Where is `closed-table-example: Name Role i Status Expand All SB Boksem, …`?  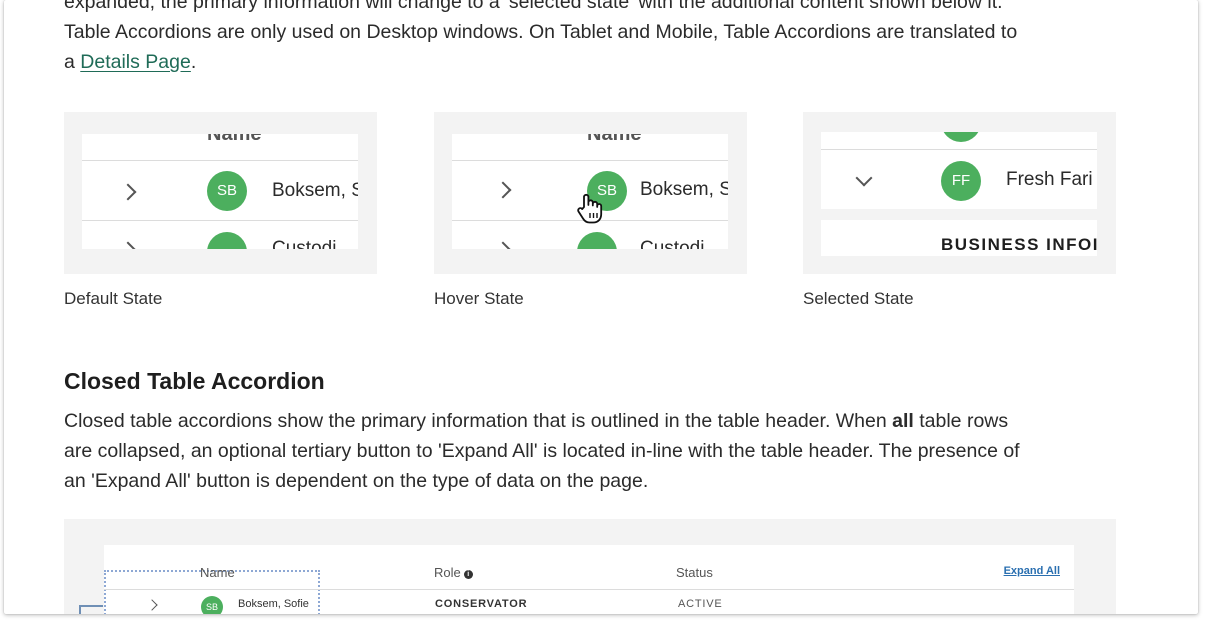 closed-table-example: Name Role i Status Expand All SB Boksem, … is located at coordinates (590, 566).